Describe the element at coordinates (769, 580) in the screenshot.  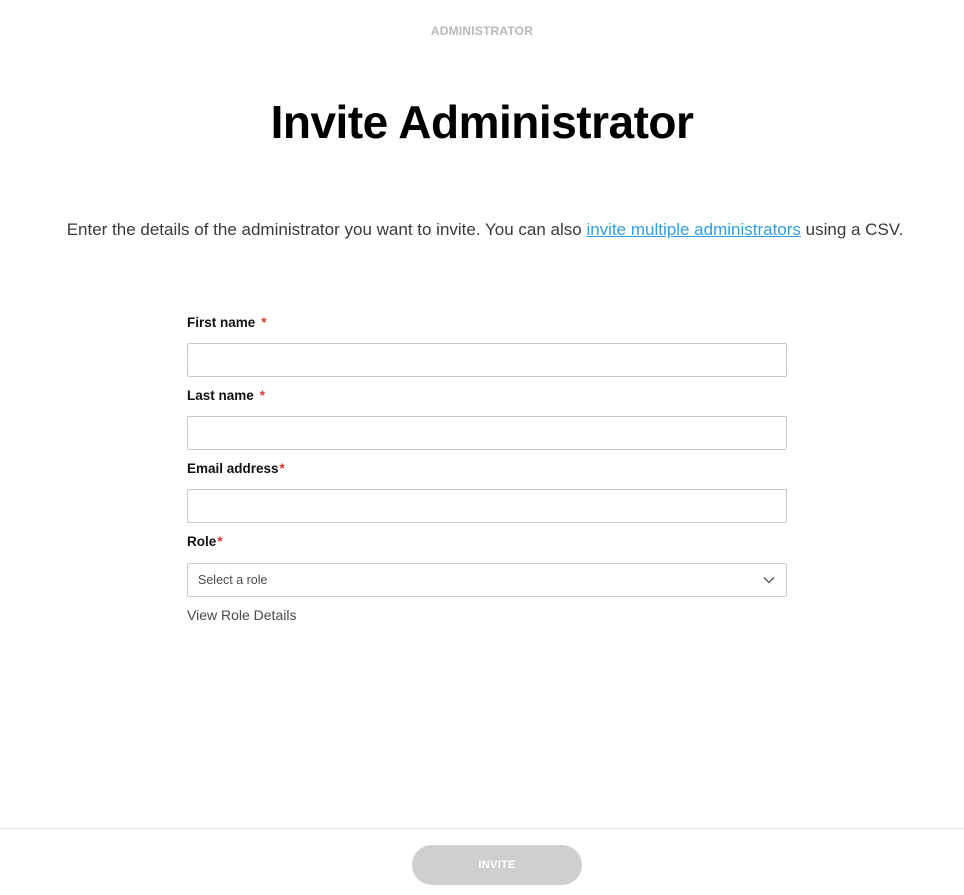
I see `chevron-down-icon` at that location.